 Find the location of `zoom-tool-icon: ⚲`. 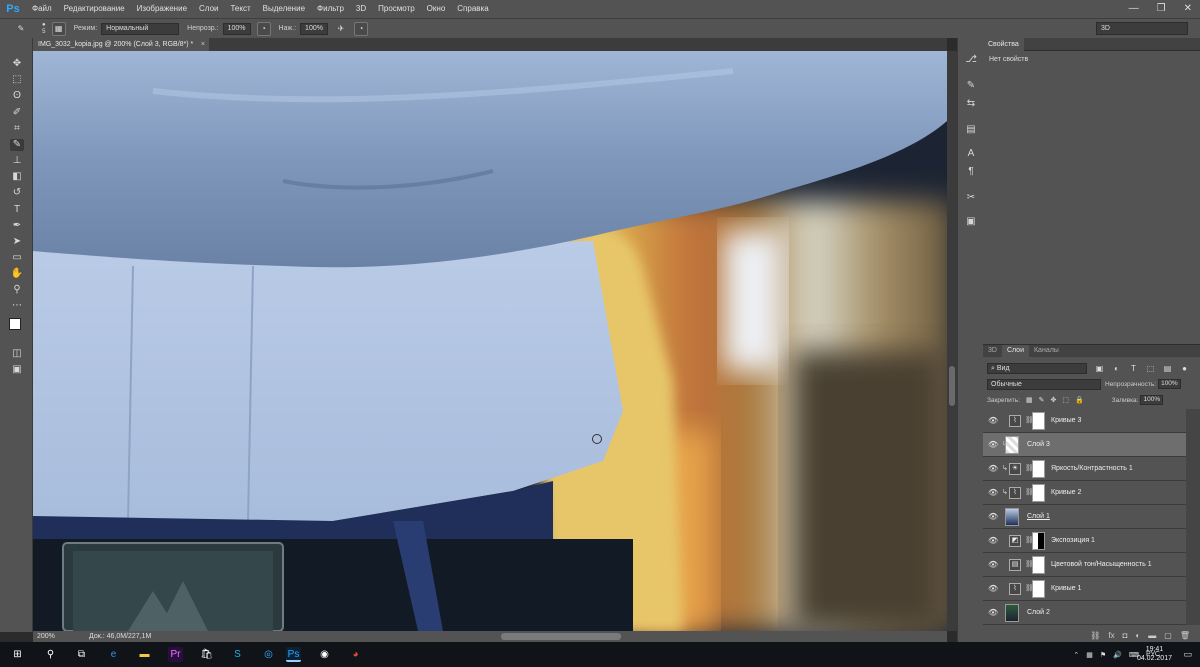

zoom-tool-icon: ⚲ is located at coordinates (17, 290).